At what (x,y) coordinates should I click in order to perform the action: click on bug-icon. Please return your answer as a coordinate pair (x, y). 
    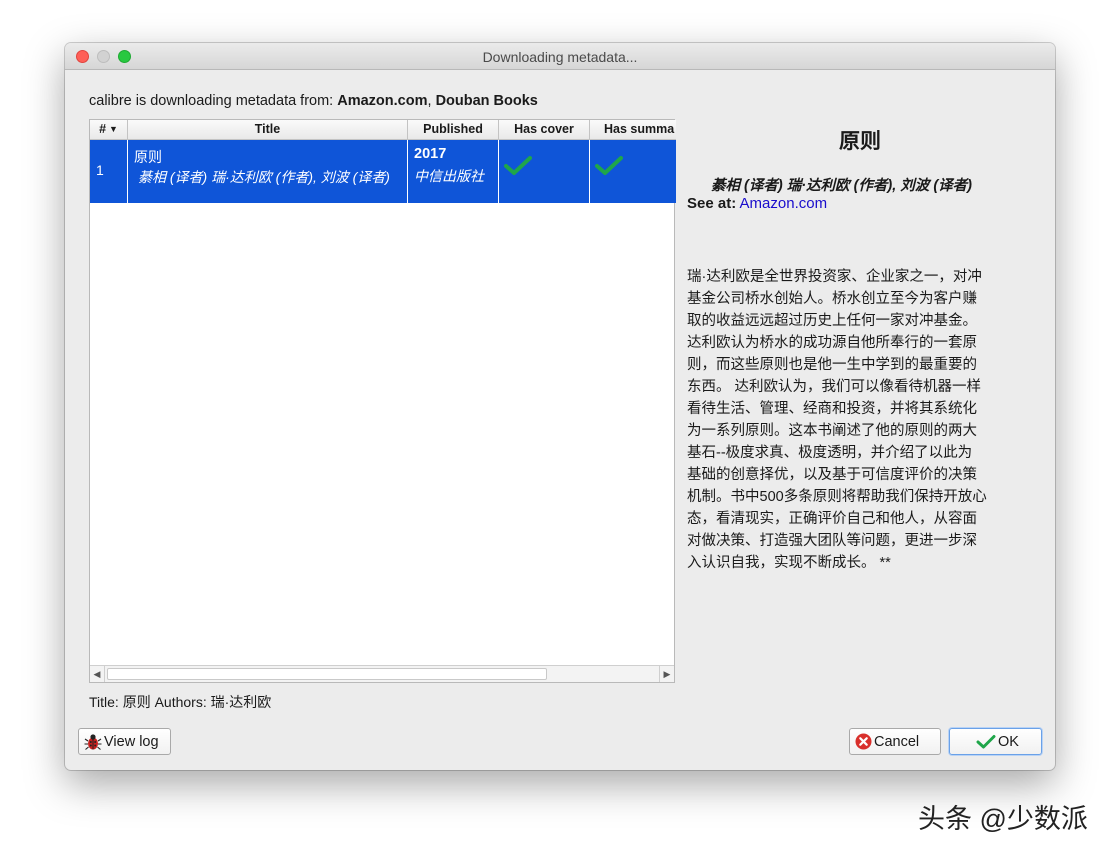
    Looking at the image, I should click on (93, 742).